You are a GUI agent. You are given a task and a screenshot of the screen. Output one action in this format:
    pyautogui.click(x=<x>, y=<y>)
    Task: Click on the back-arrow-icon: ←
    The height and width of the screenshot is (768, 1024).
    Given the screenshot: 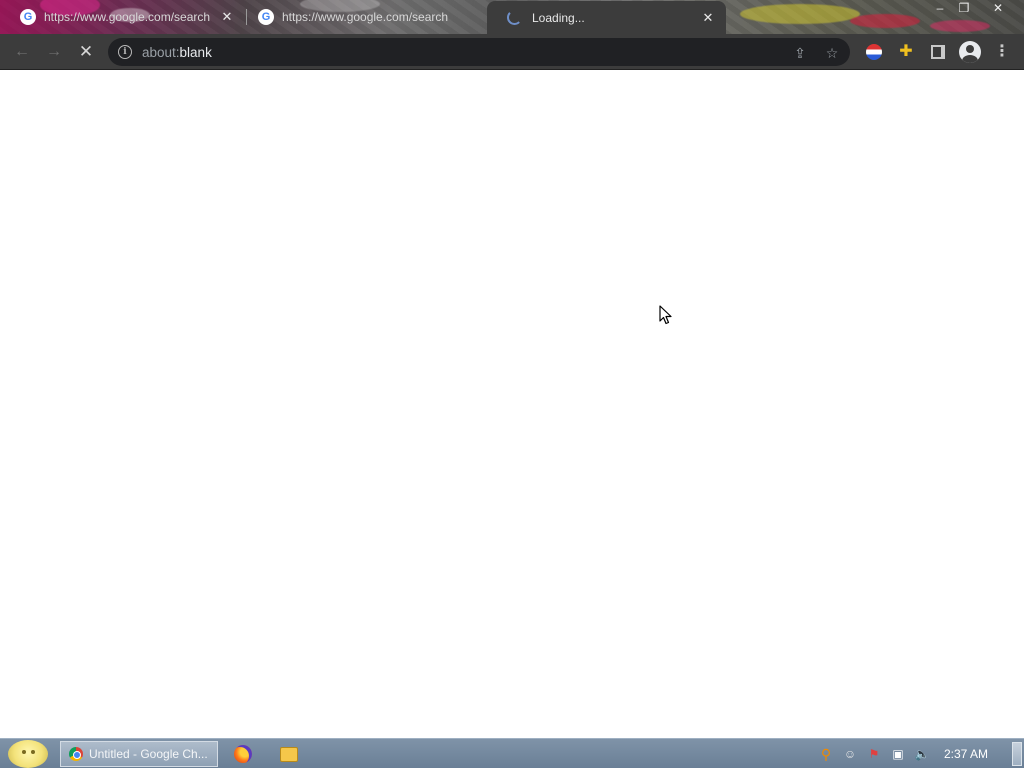 What is the action you would take?
    pyautogui.click(x=22, y=52)
    